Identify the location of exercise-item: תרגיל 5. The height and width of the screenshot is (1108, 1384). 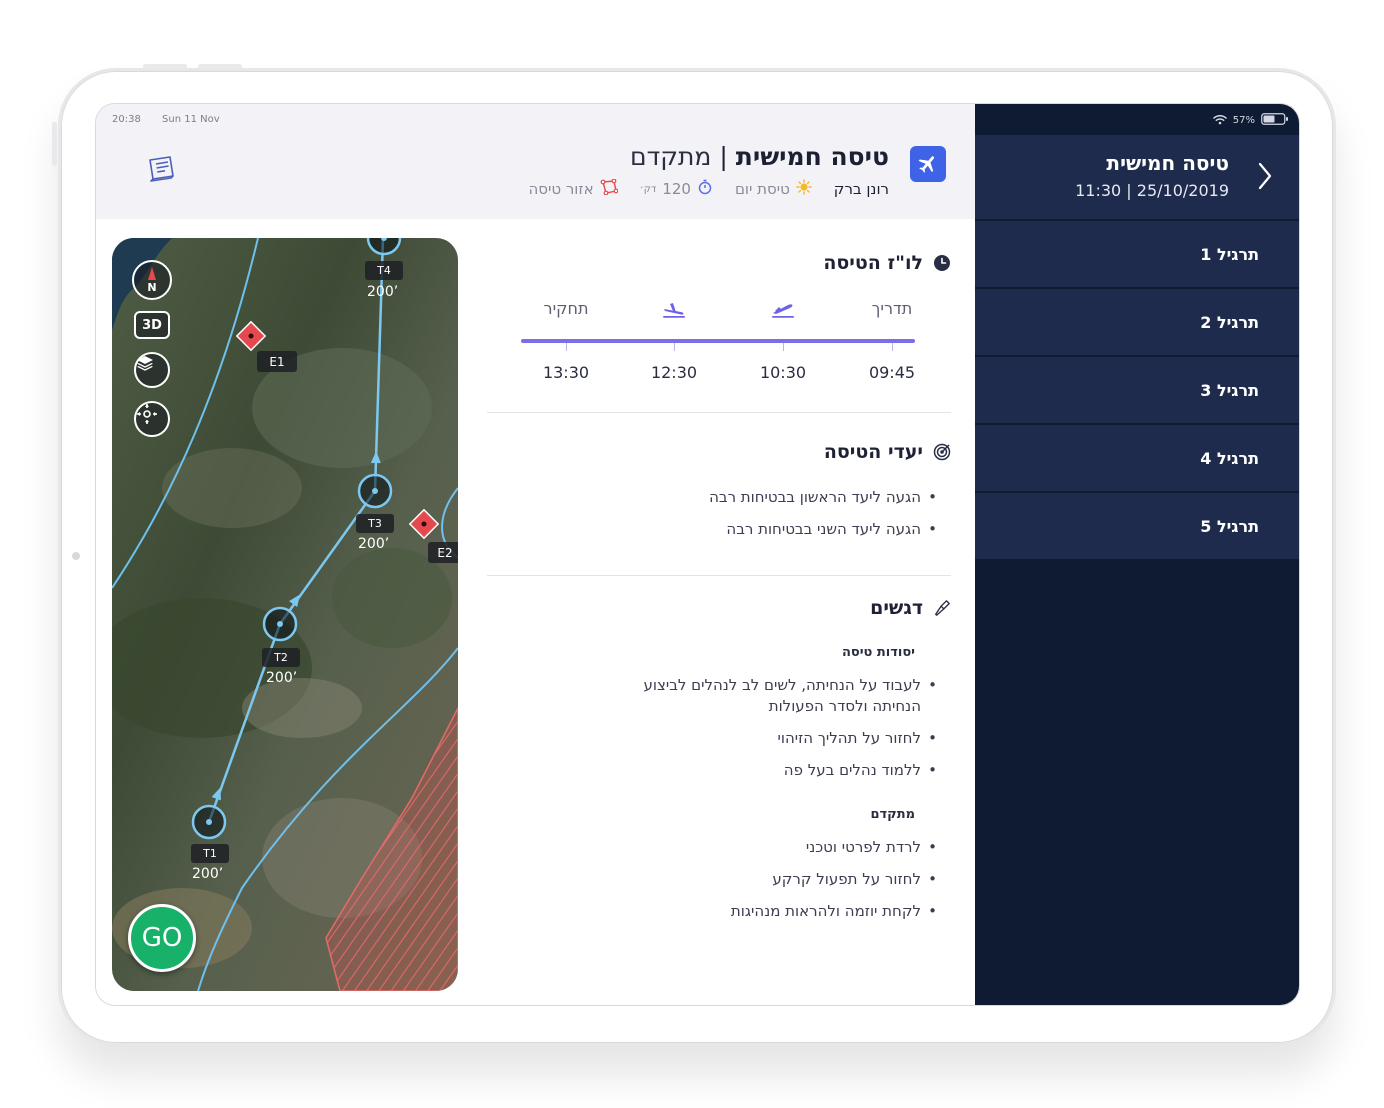
(1137, 526).